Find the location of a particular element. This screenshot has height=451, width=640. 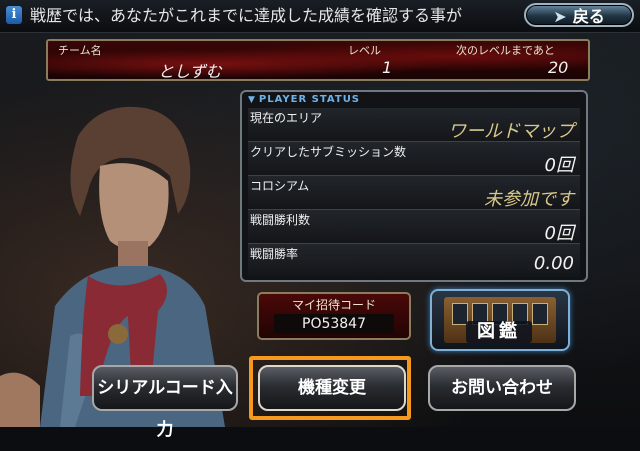

level-value: 1 is located at coordinates (387, 67).